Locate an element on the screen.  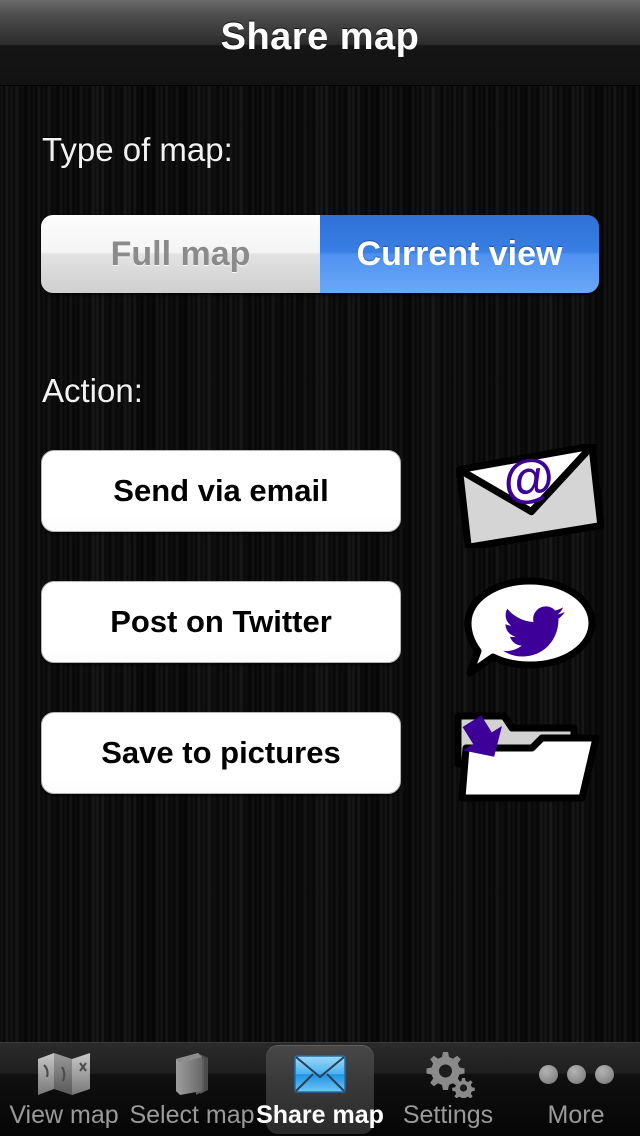
tab-label-share-map: Share map is located at coordinates (320, 1115).